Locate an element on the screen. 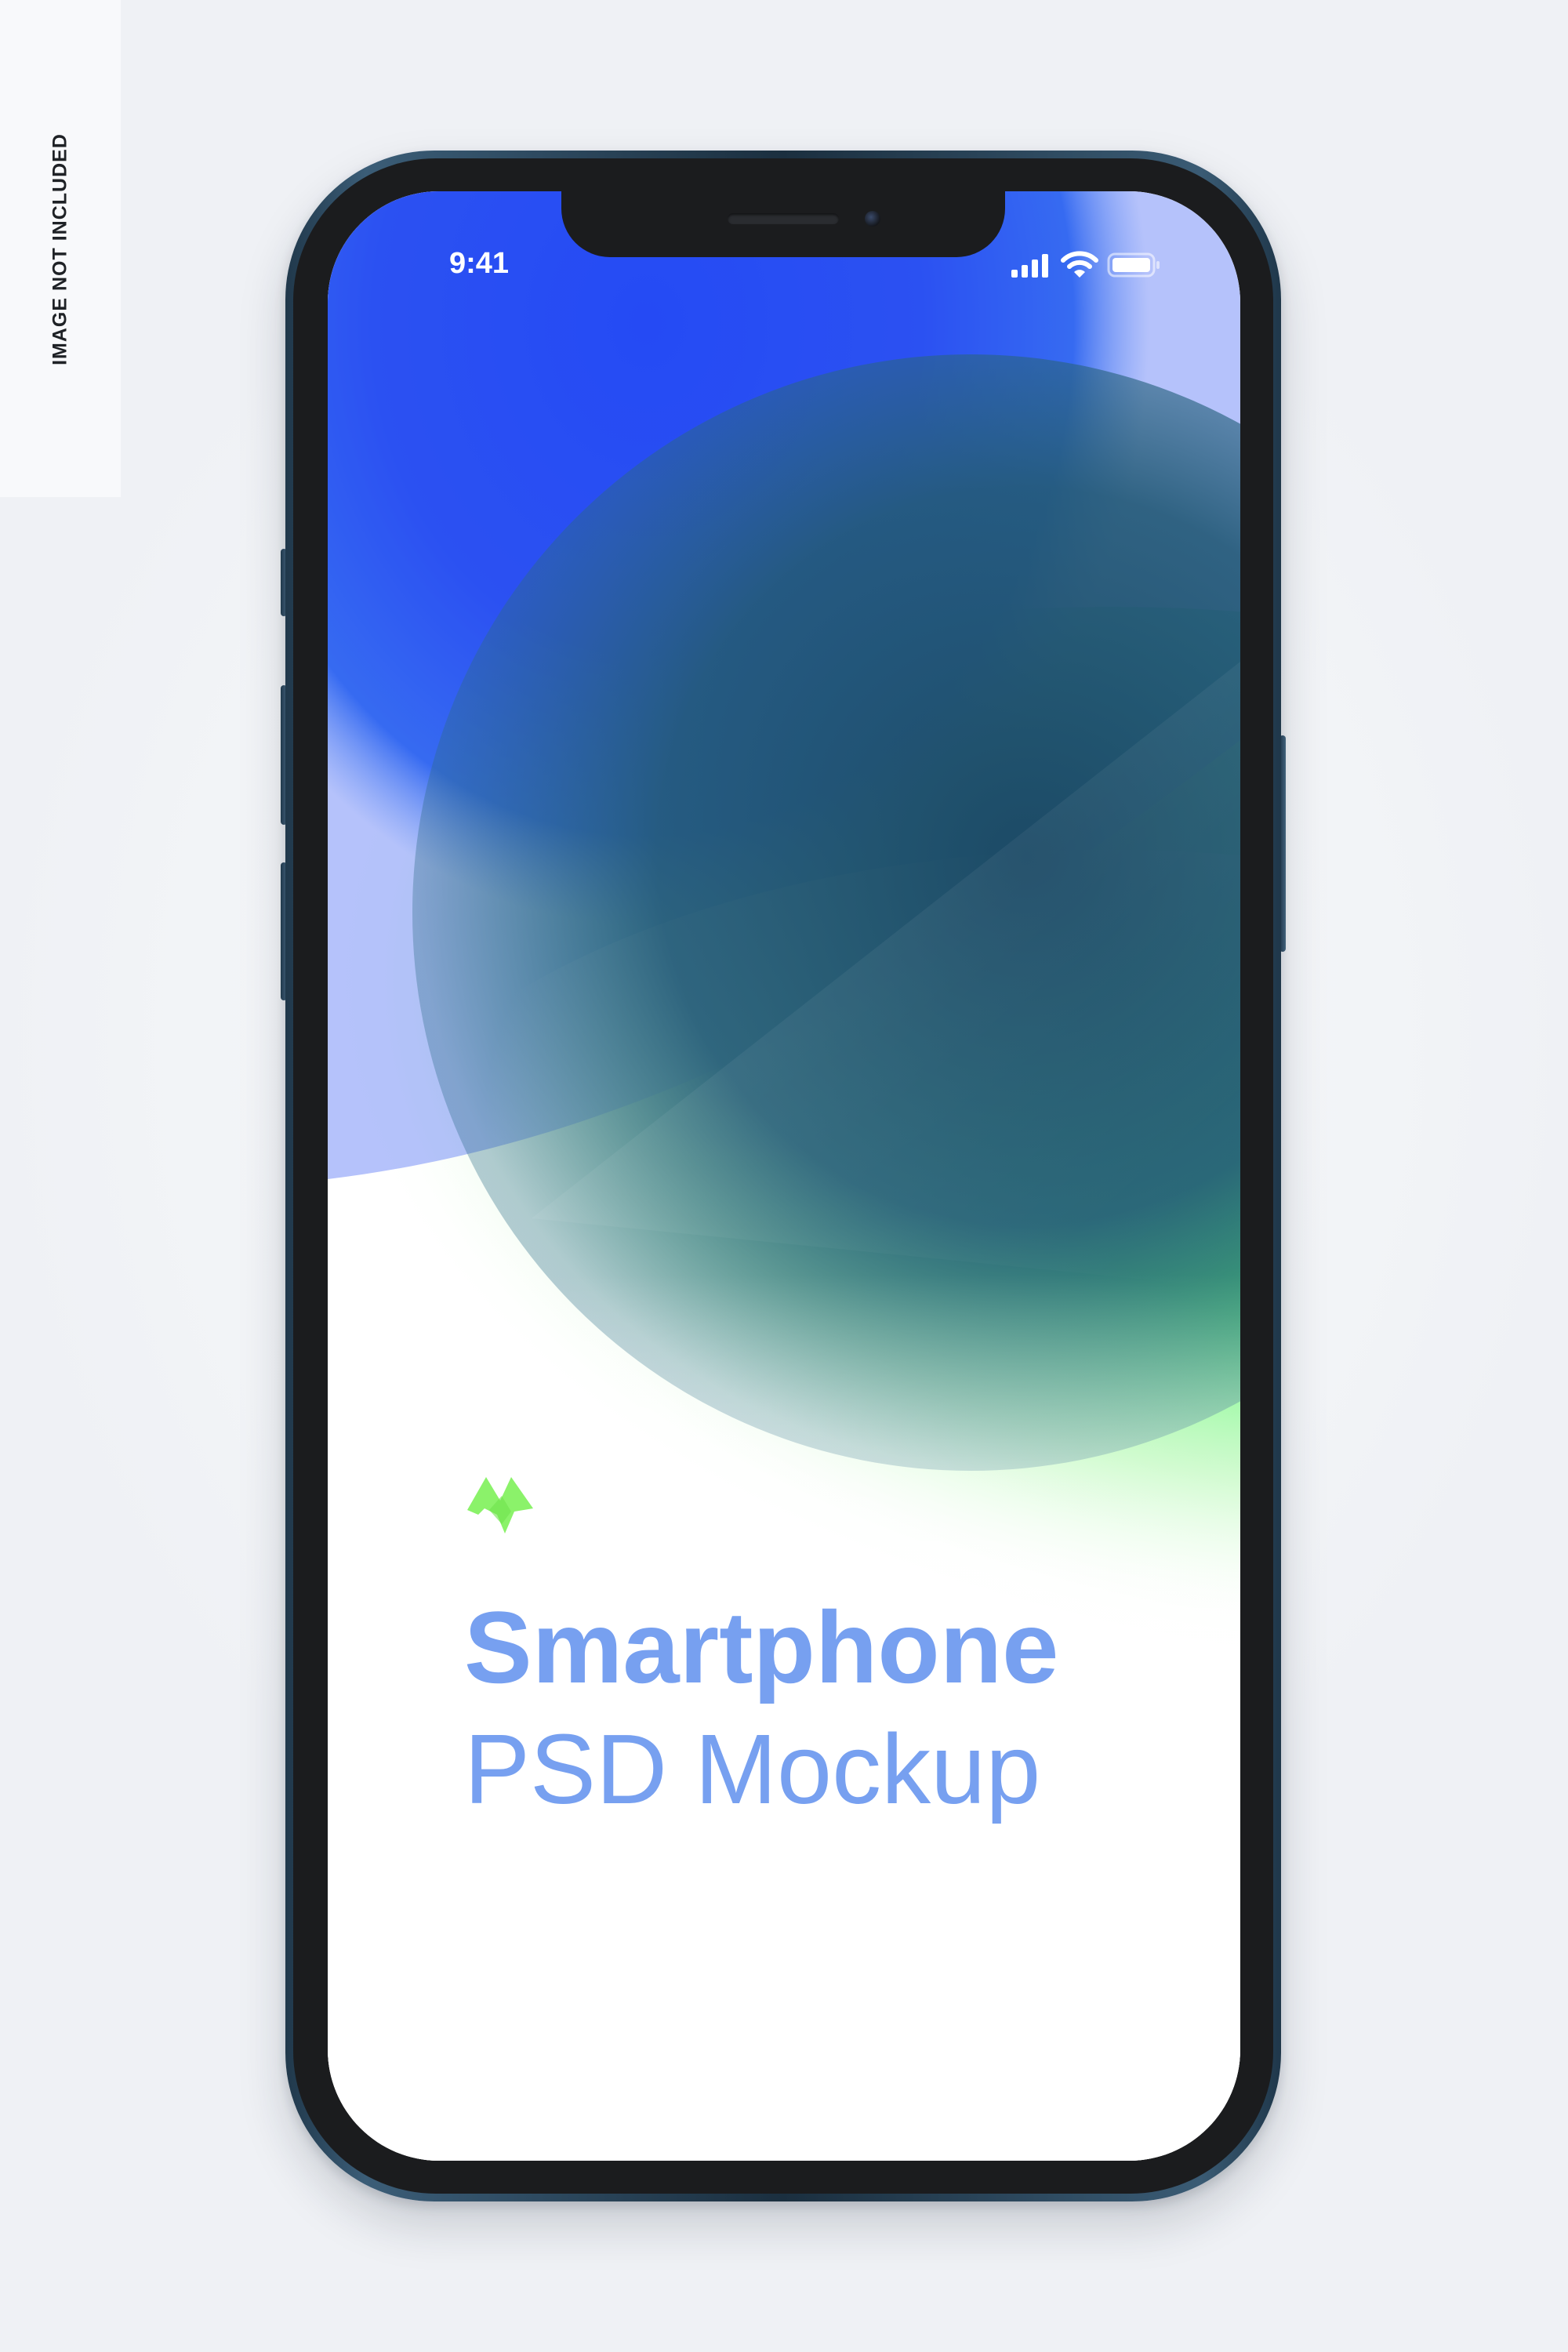  status-bar-time: 9:41 is located at coordinates (479, 263).